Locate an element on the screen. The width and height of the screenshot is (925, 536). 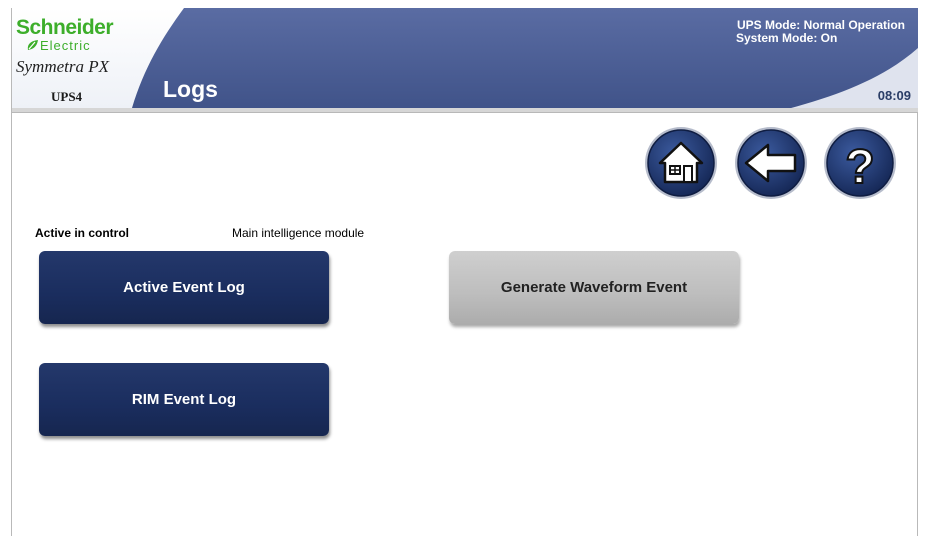
help-button: ? is located at coordinates (860, 163).